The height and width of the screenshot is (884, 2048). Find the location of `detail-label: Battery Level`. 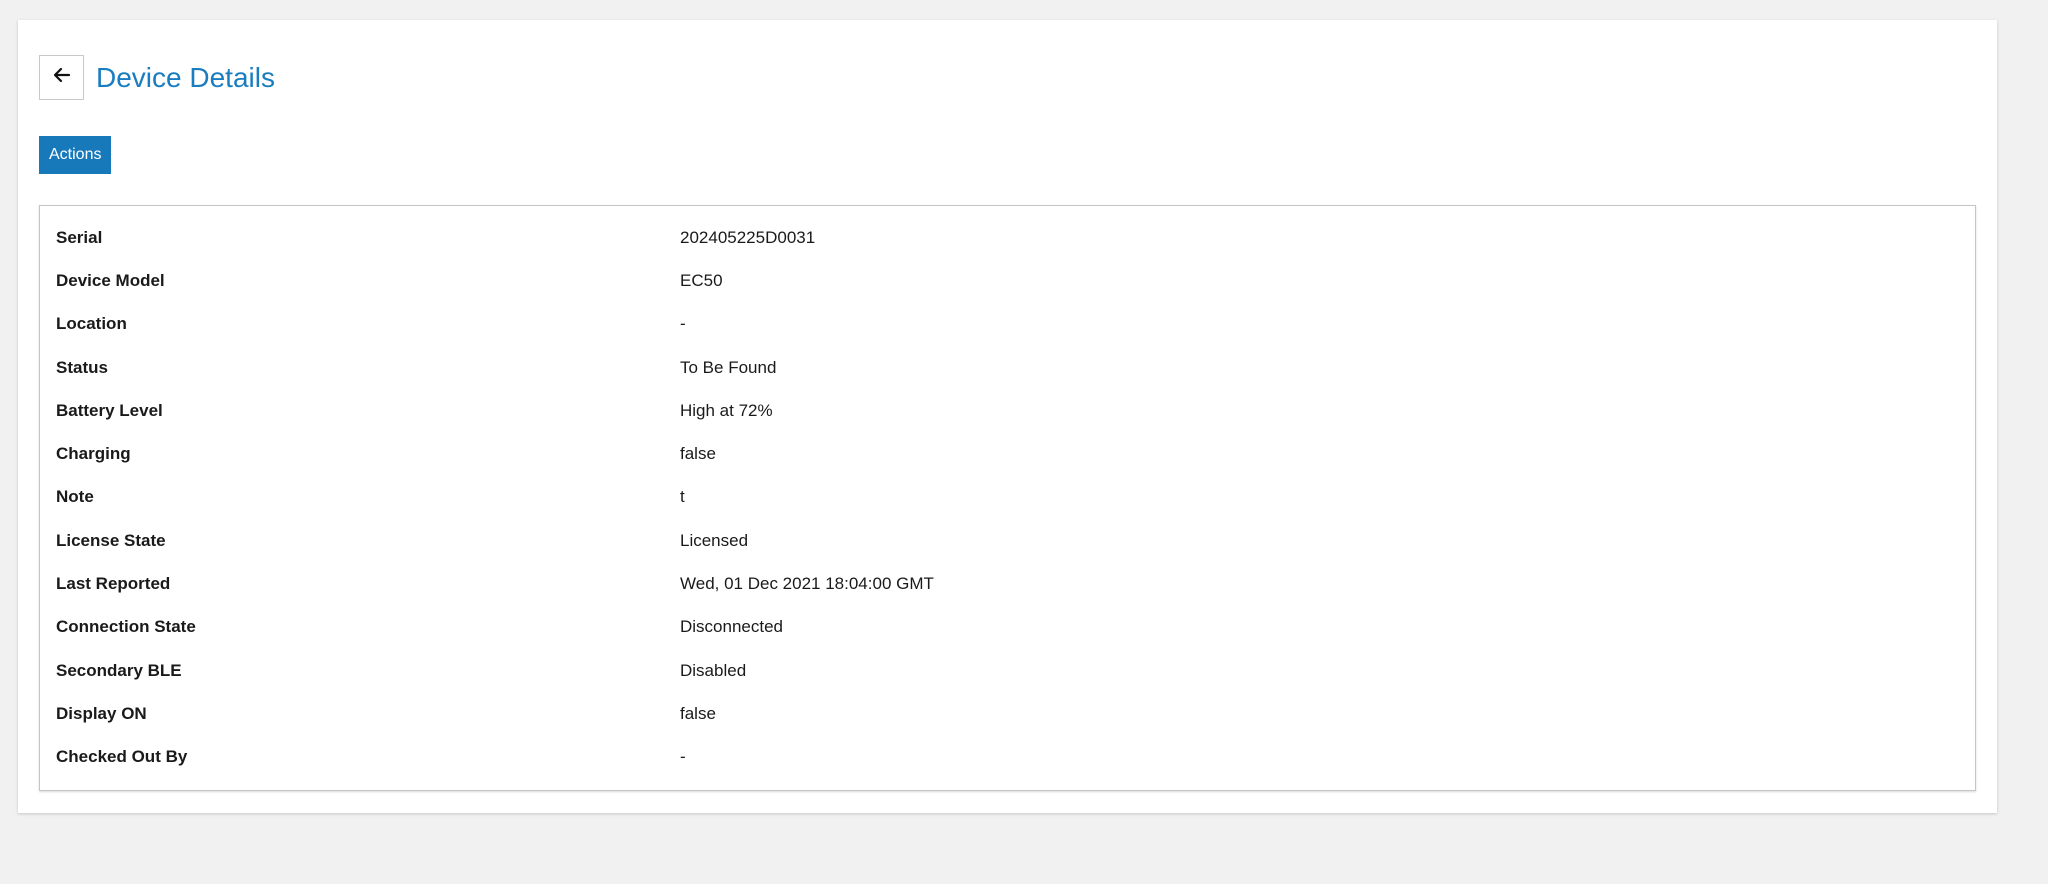

detail-label: Battery Level is located at coordinates (109, 410).